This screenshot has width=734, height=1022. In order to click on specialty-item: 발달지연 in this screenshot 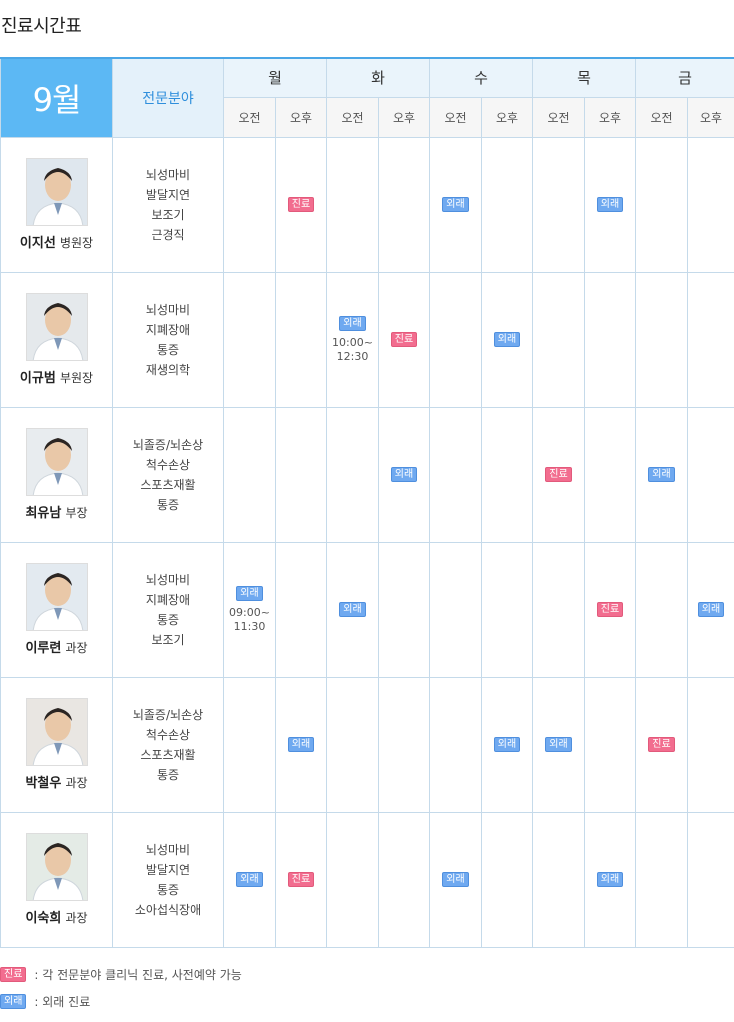, I will do `click(168, 194)`.